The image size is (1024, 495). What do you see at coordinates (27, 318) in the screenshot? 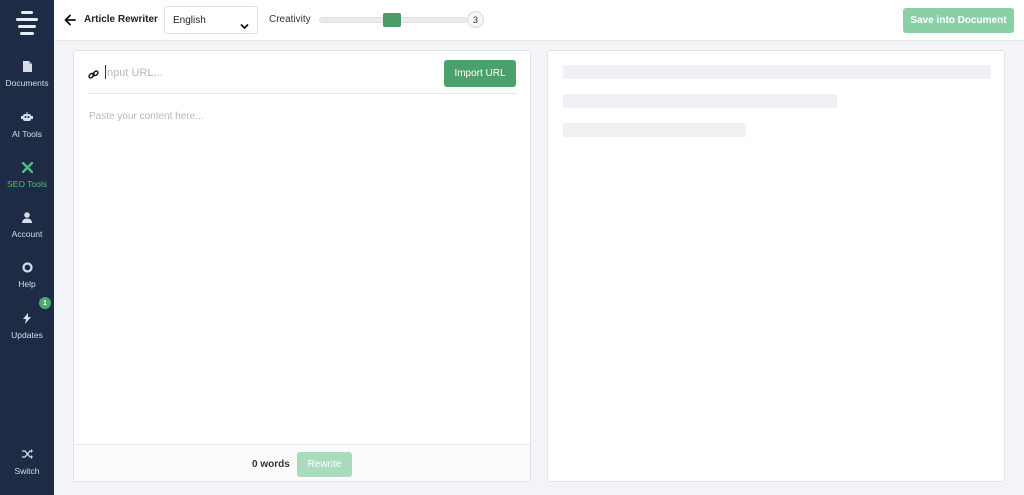
I see `bolt-icon` at bounding box center [27, 318].